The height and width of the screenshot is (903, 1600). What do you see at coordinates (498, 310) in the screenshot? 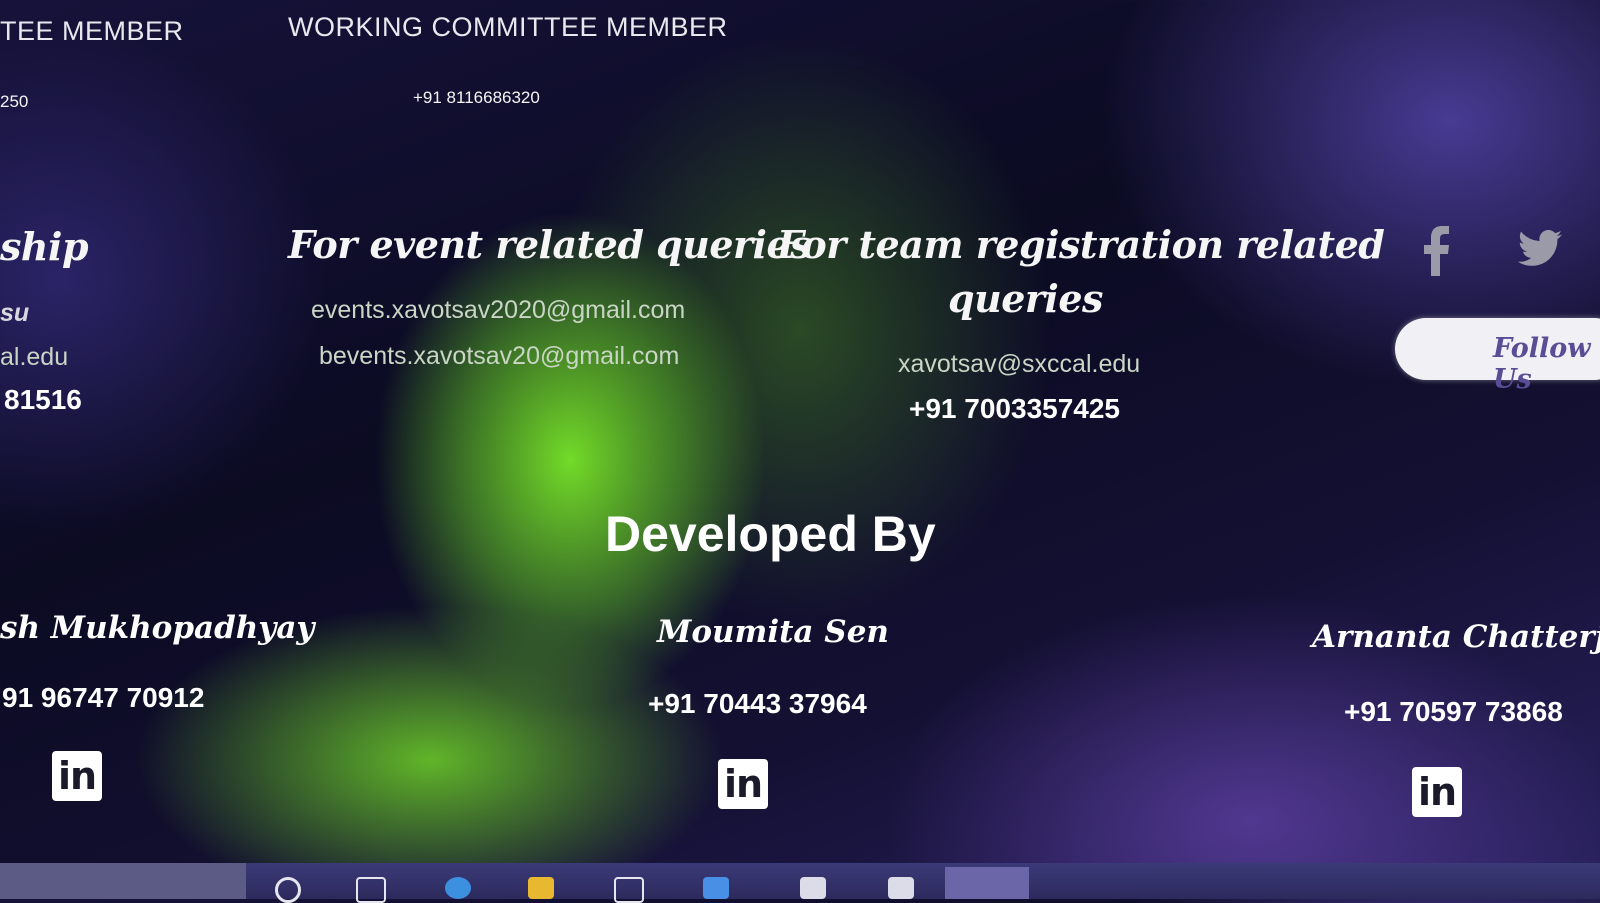
I see `event-email-1: events.xavotsav2020@gmail.com` at bounding box center [498, 310].